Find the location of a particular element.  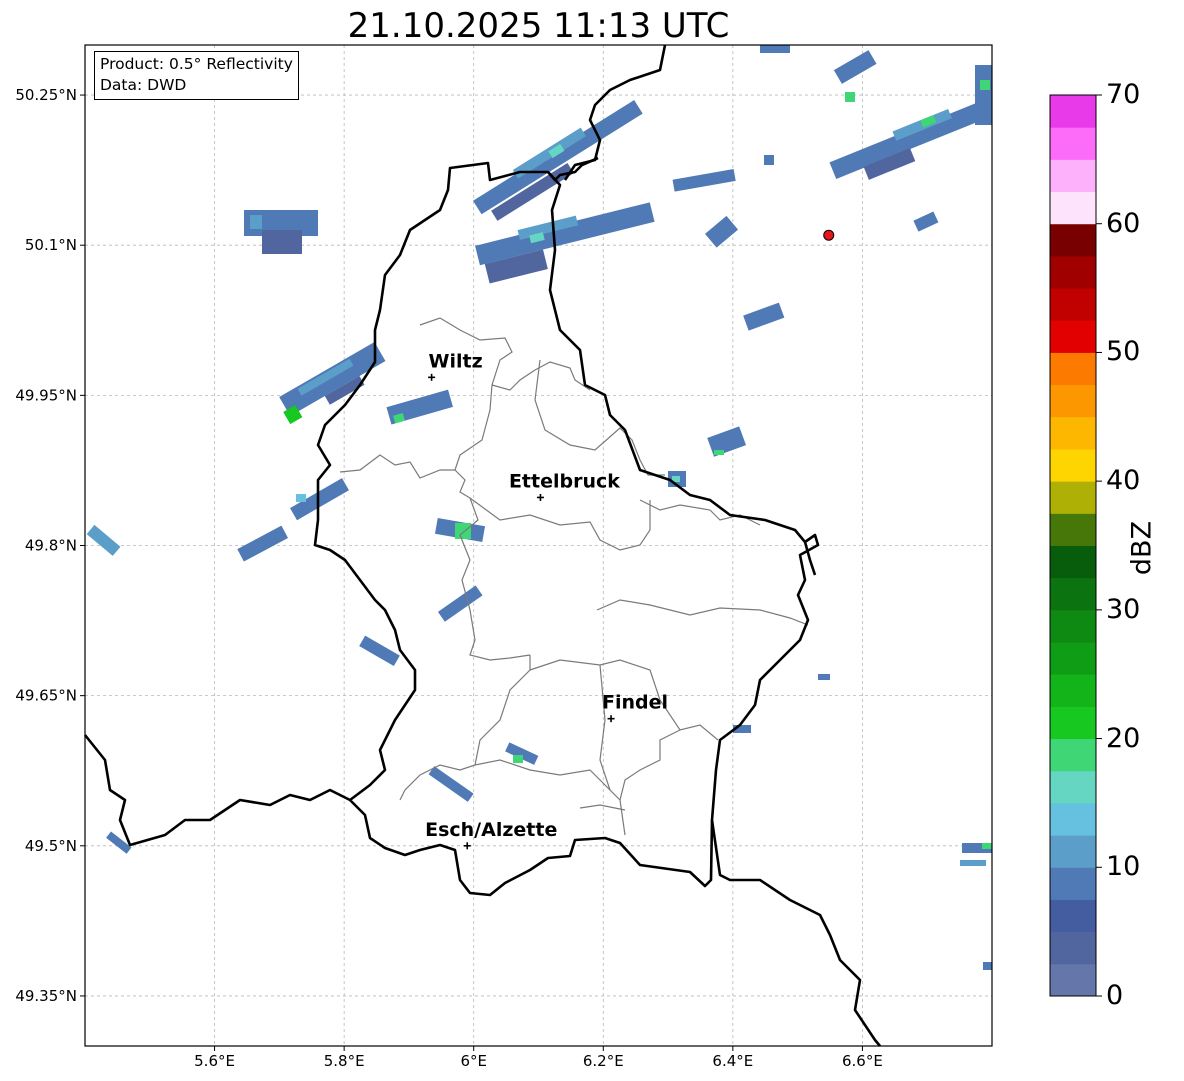

data-source-label: Data: DWD is located at coordinates (143, 85).